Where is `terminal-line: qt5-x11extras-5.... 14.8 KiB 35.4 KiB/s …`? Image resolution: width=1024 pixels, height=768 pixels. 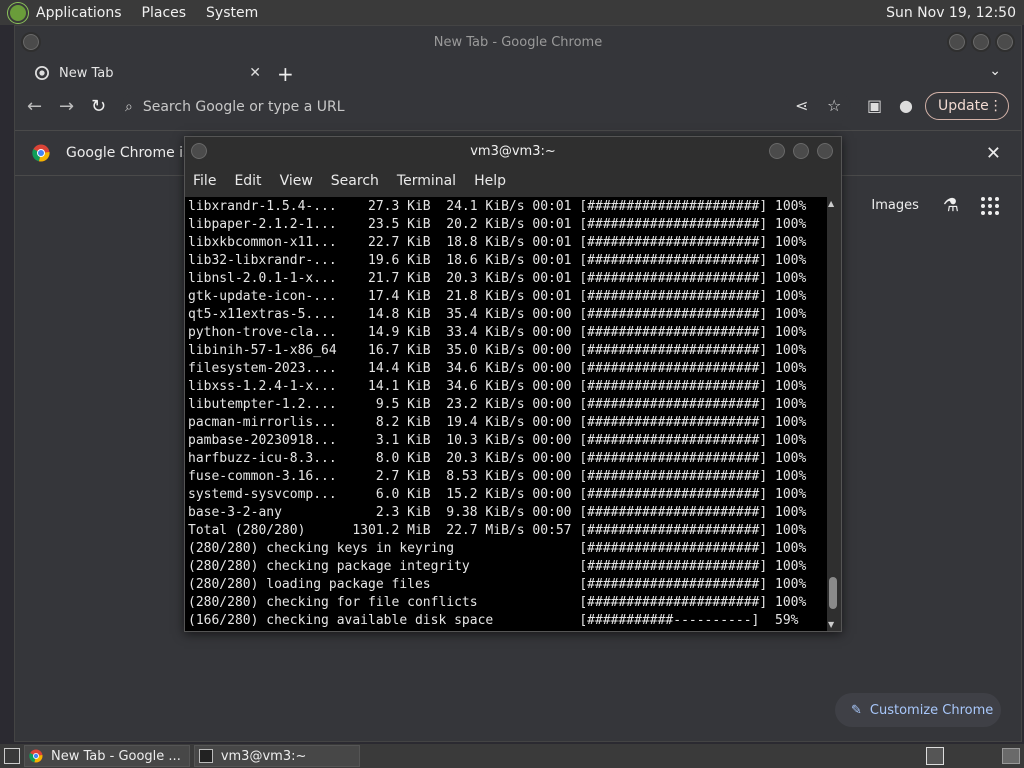
terminal-line: qt5-x11extras-5.... 14.8 KiB 35.4 KiB/s … is located at coordinates (497, 314).